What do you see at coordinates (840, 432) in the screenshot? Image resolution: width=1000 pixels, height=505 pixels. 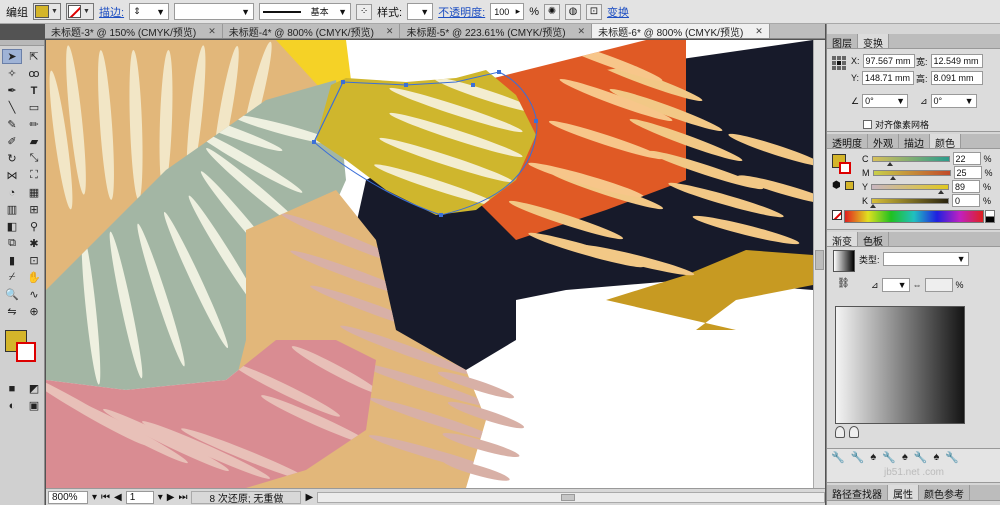 I see `gradient-stop-left` at bounding box center [840, 432].